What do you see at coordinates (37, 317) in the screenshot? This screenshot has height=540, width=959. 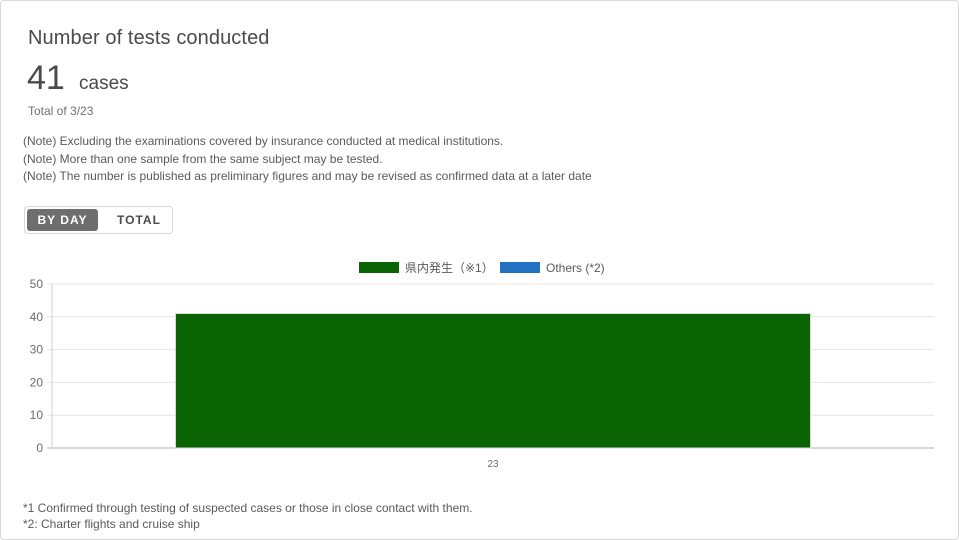 I see `y-tick-label: 40` at bounding box center [37, 317].